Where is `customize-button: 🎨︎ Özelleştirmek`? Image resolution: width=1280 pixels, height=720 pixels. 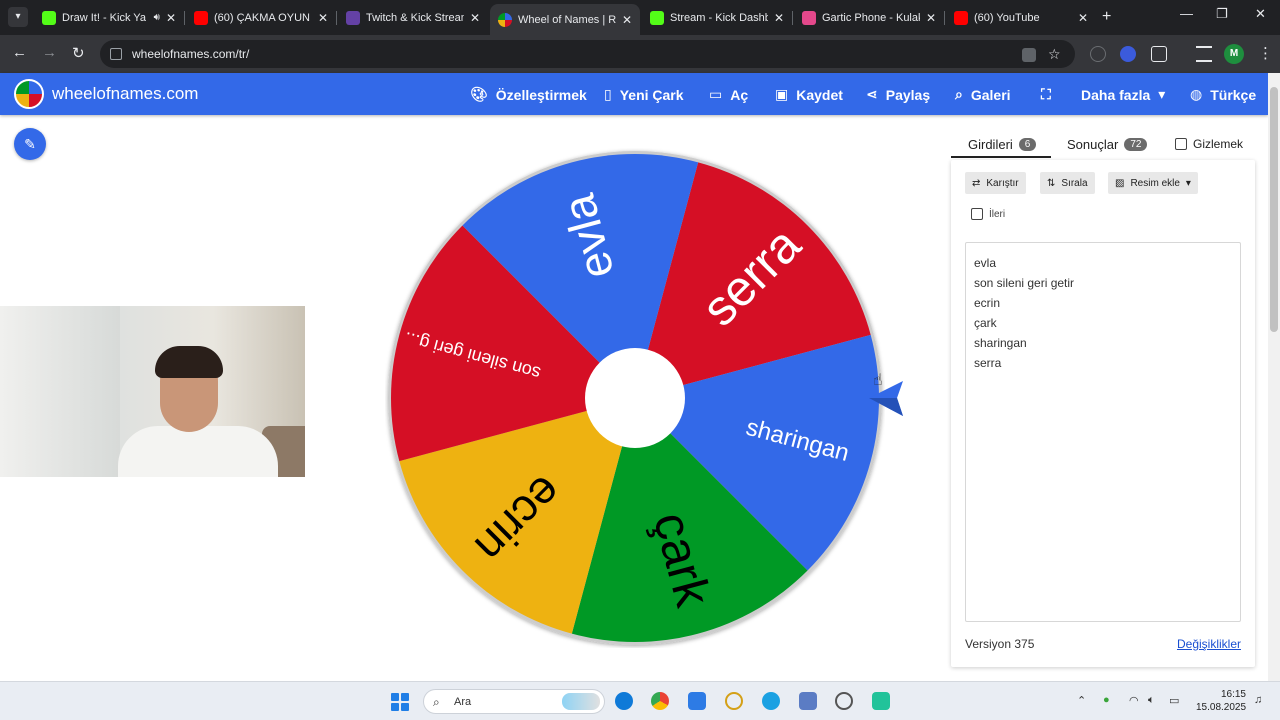 customize-button: 🎨︎ Özelleştirmek is located at coordinates (528, 94).